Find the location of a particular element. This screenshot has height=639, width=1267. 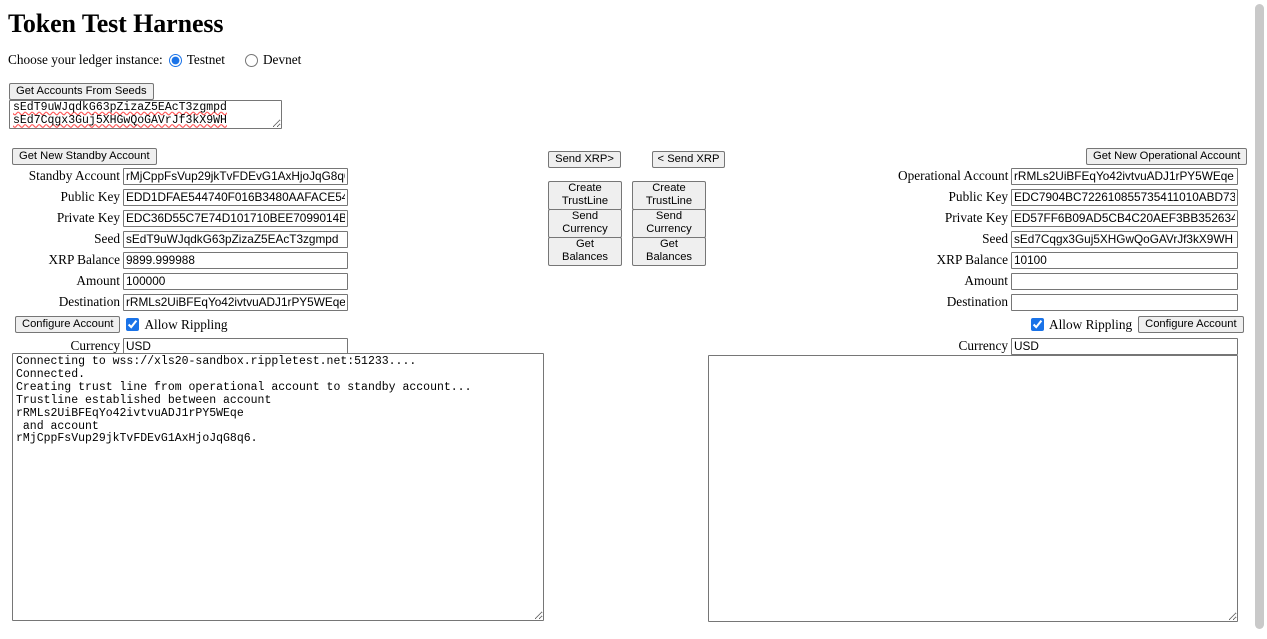

label-standby-seed: Seed is located at coordinates (107, 239).